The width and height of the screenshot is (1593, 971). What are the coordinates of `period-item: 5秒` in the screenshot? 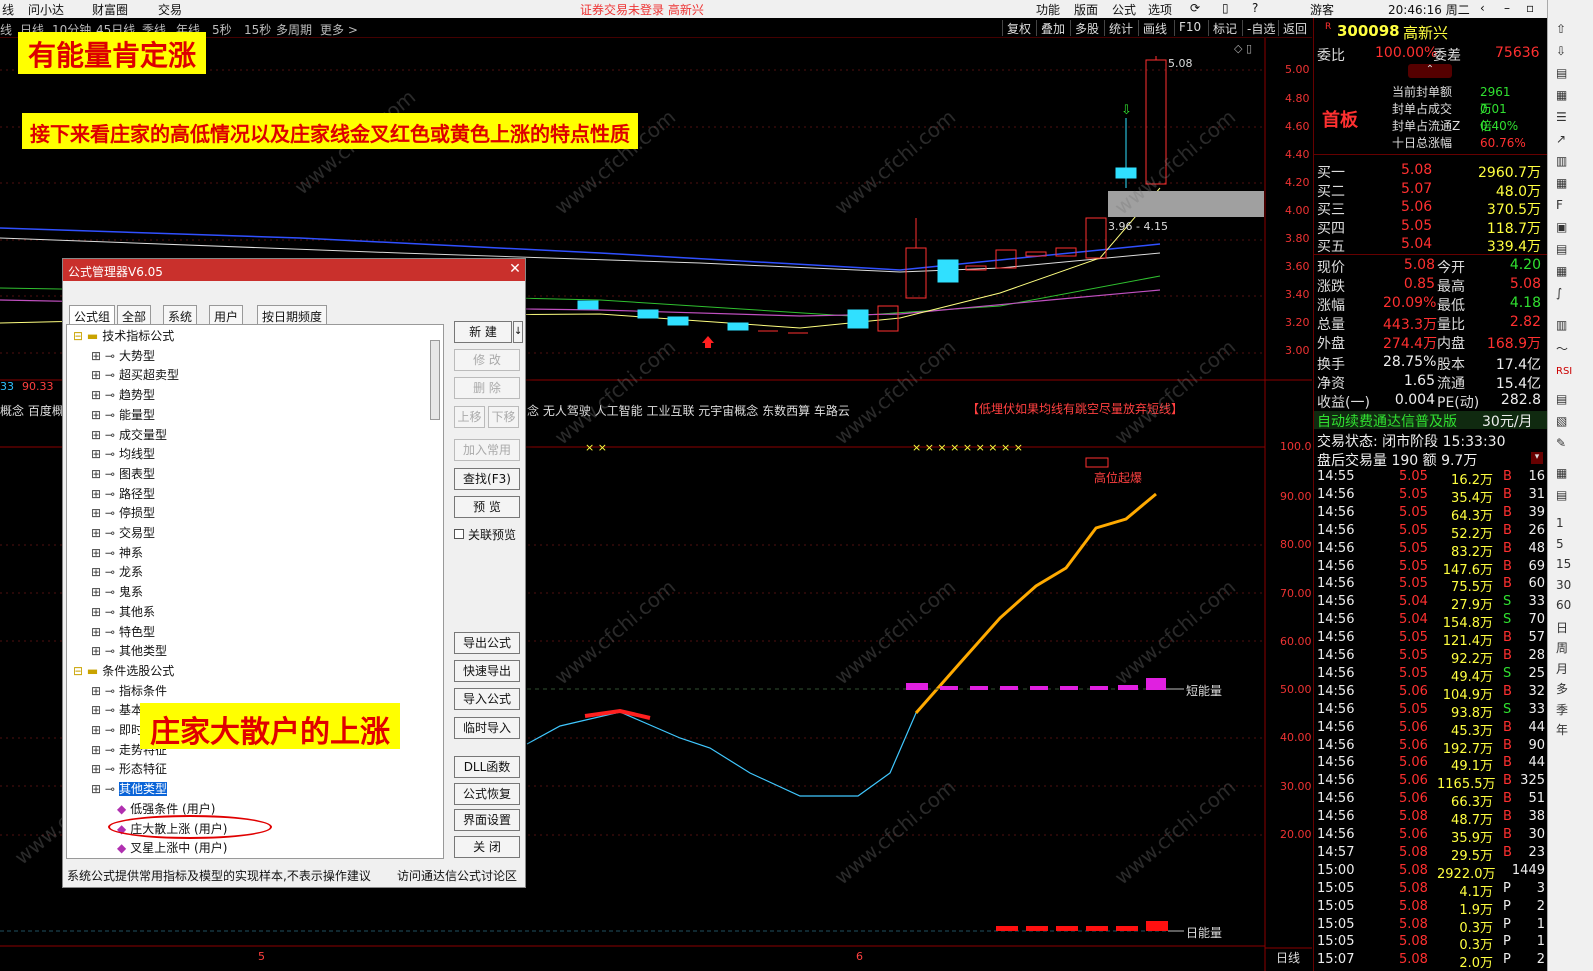 It's located at (222, 29).